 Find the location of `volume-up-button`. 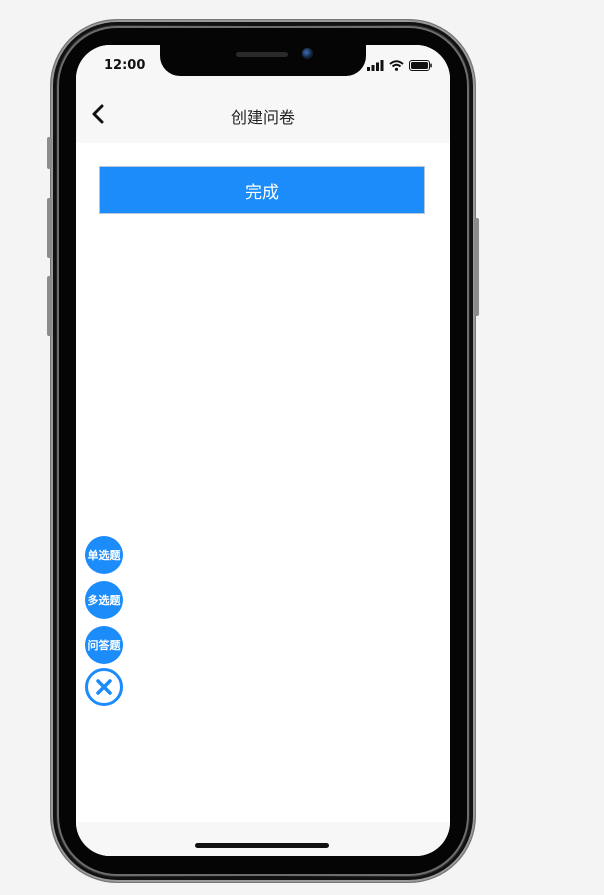

volume-up-button is located at coordinates (49, 228).